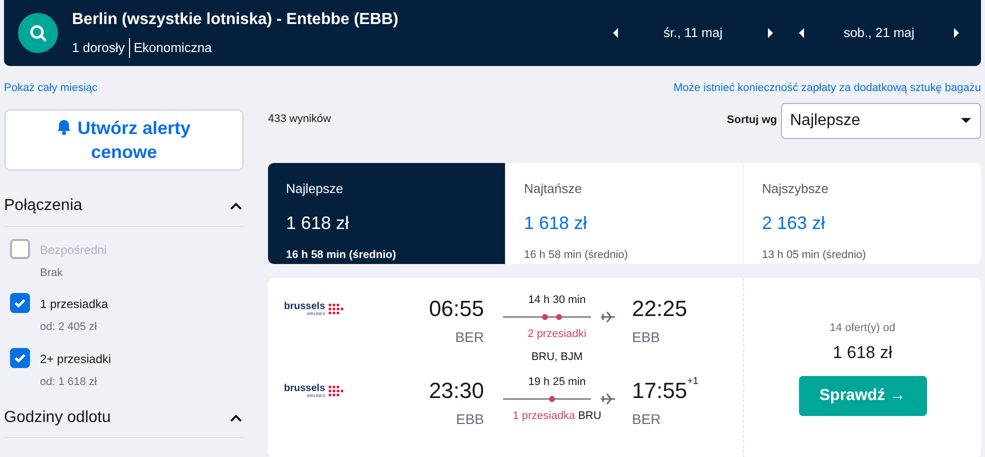 The image size is (985, 457). What do you see at coordinates (660, 390) in the screenshot?
I see `arrival-time: 17:55` at bounding box center [660, 390].